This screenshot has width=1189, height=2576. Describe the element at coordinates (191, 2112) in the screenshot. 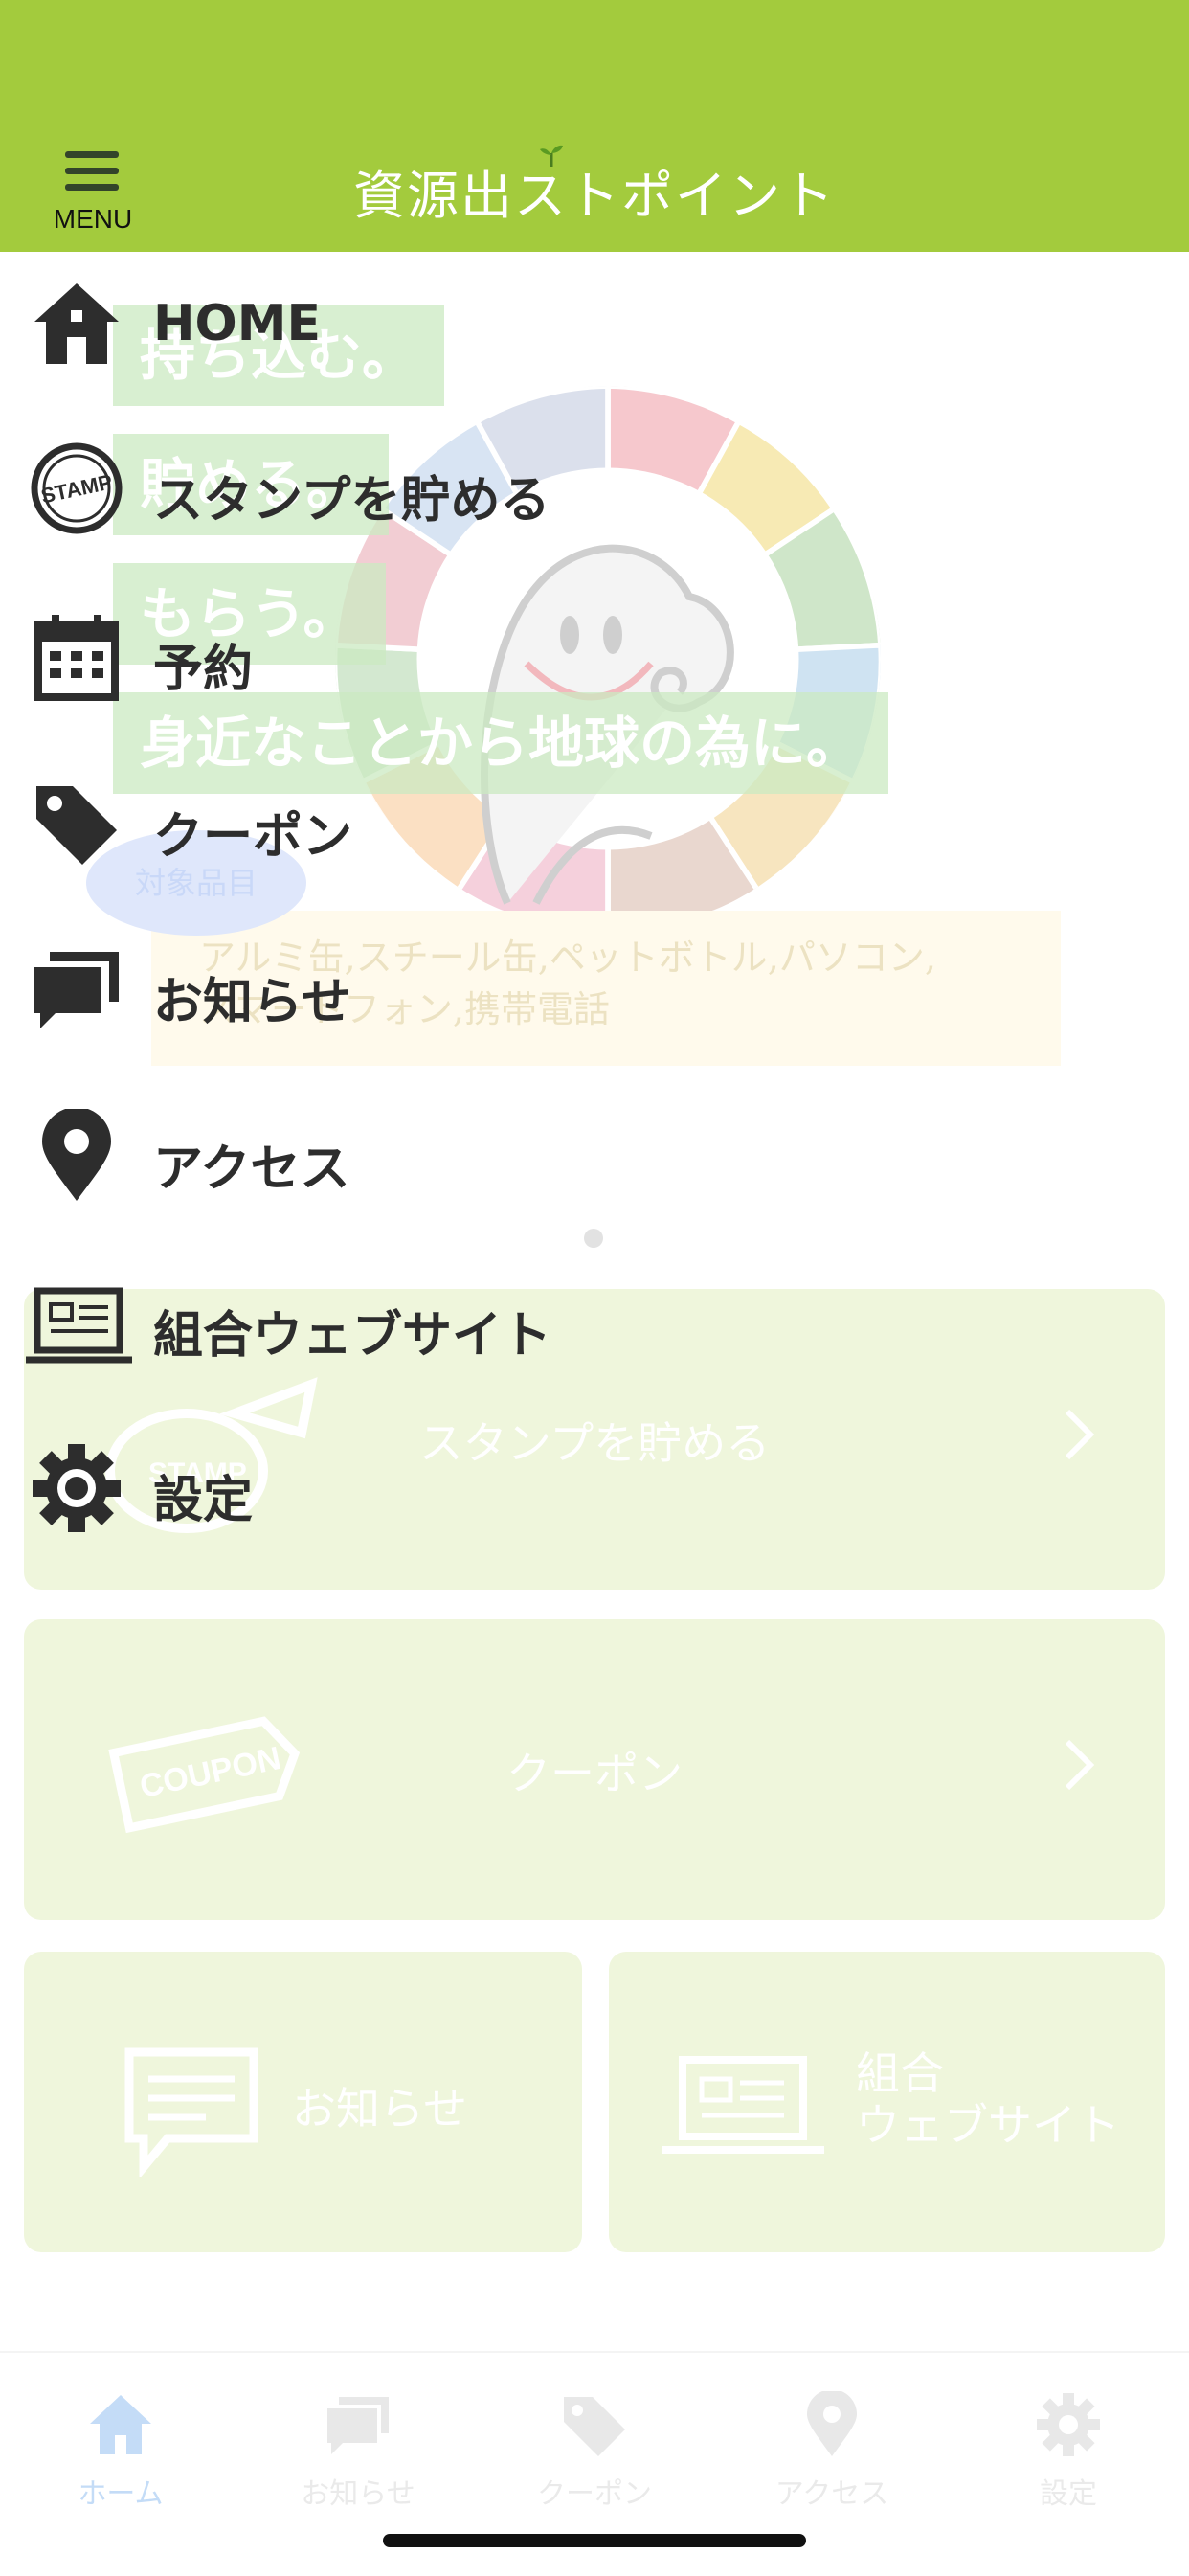

I see `news-icon` at that location.